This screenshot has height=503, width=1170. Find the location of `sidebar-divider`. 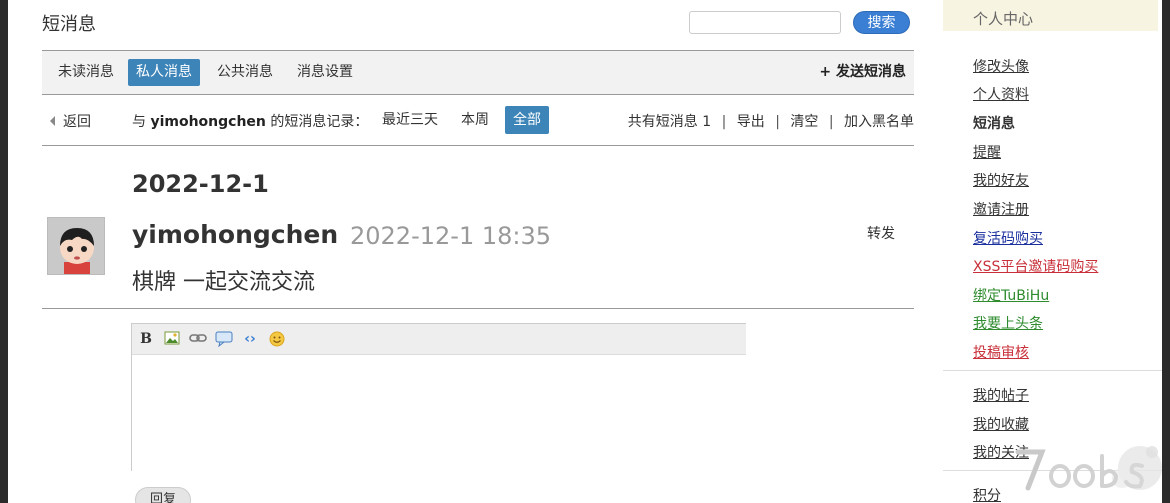

sidebar-divider is located at coordinates (1052, 370).